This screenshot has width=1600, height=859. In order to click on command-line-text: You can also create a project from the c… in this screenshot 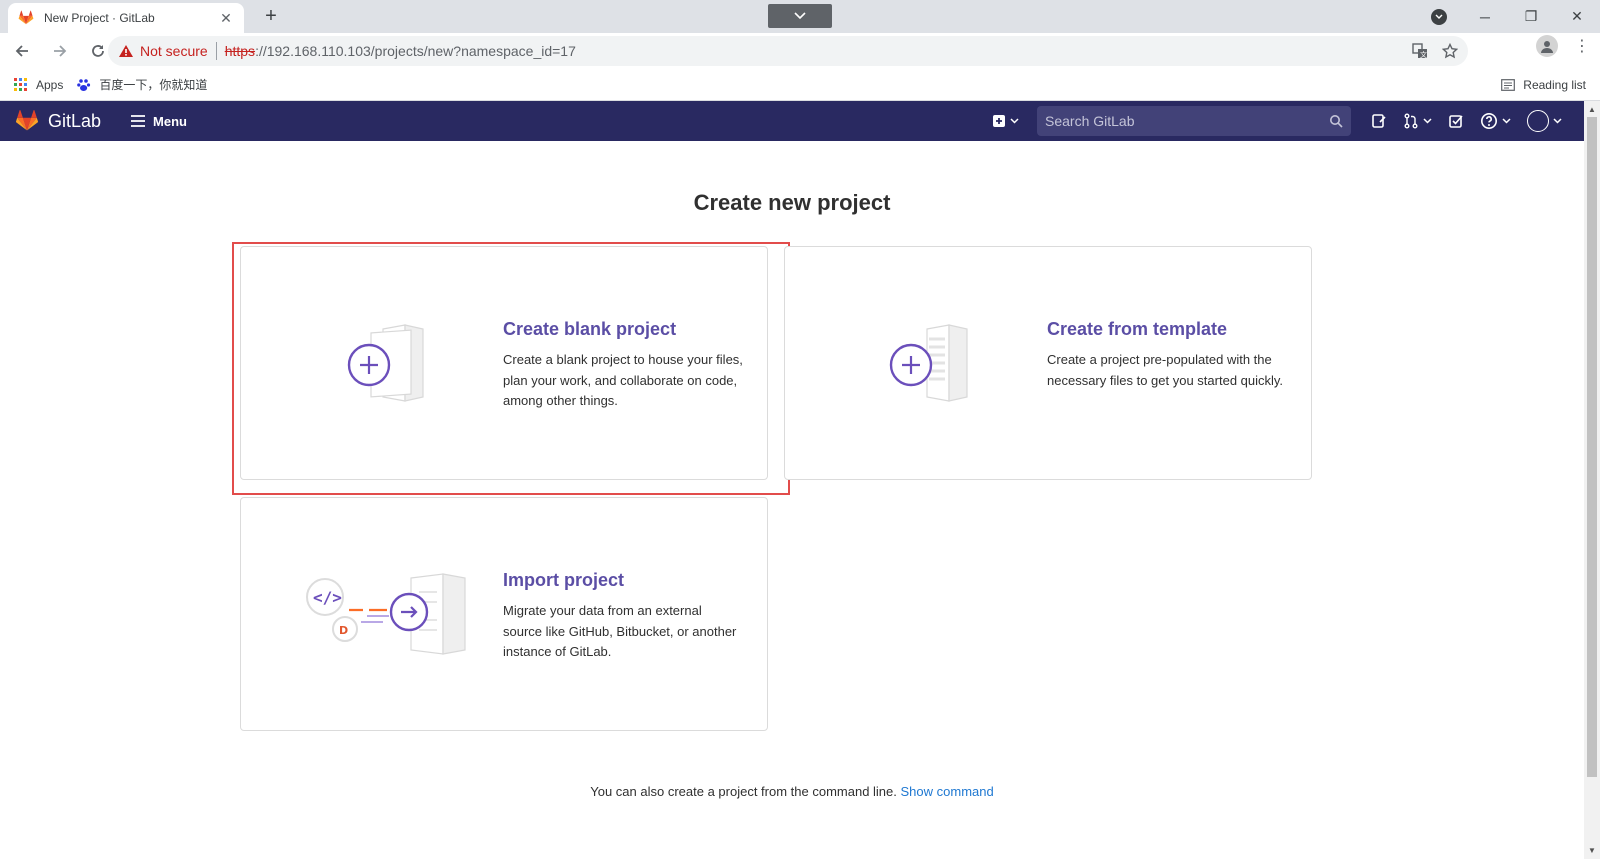, I will do `click(743, 791)`.